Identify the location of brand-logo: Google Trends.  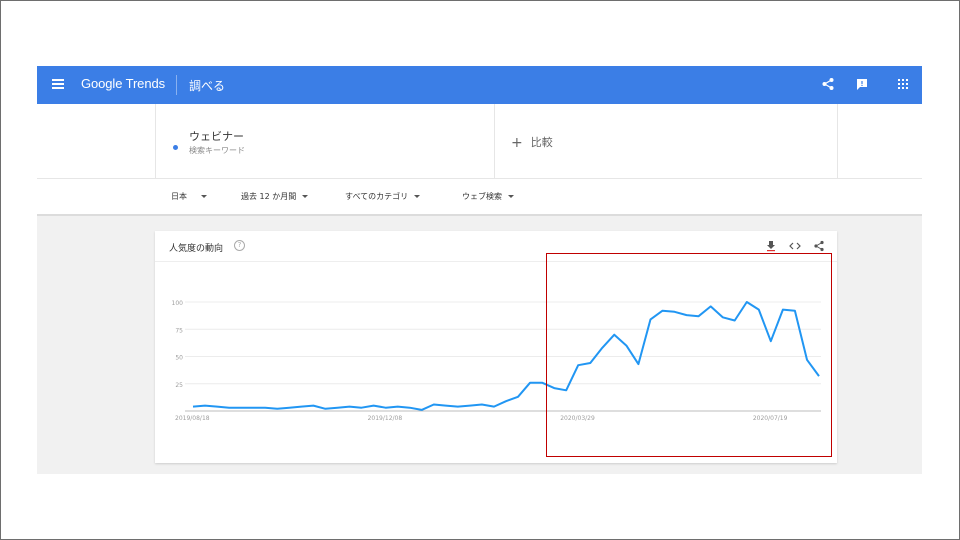
(123, 83).